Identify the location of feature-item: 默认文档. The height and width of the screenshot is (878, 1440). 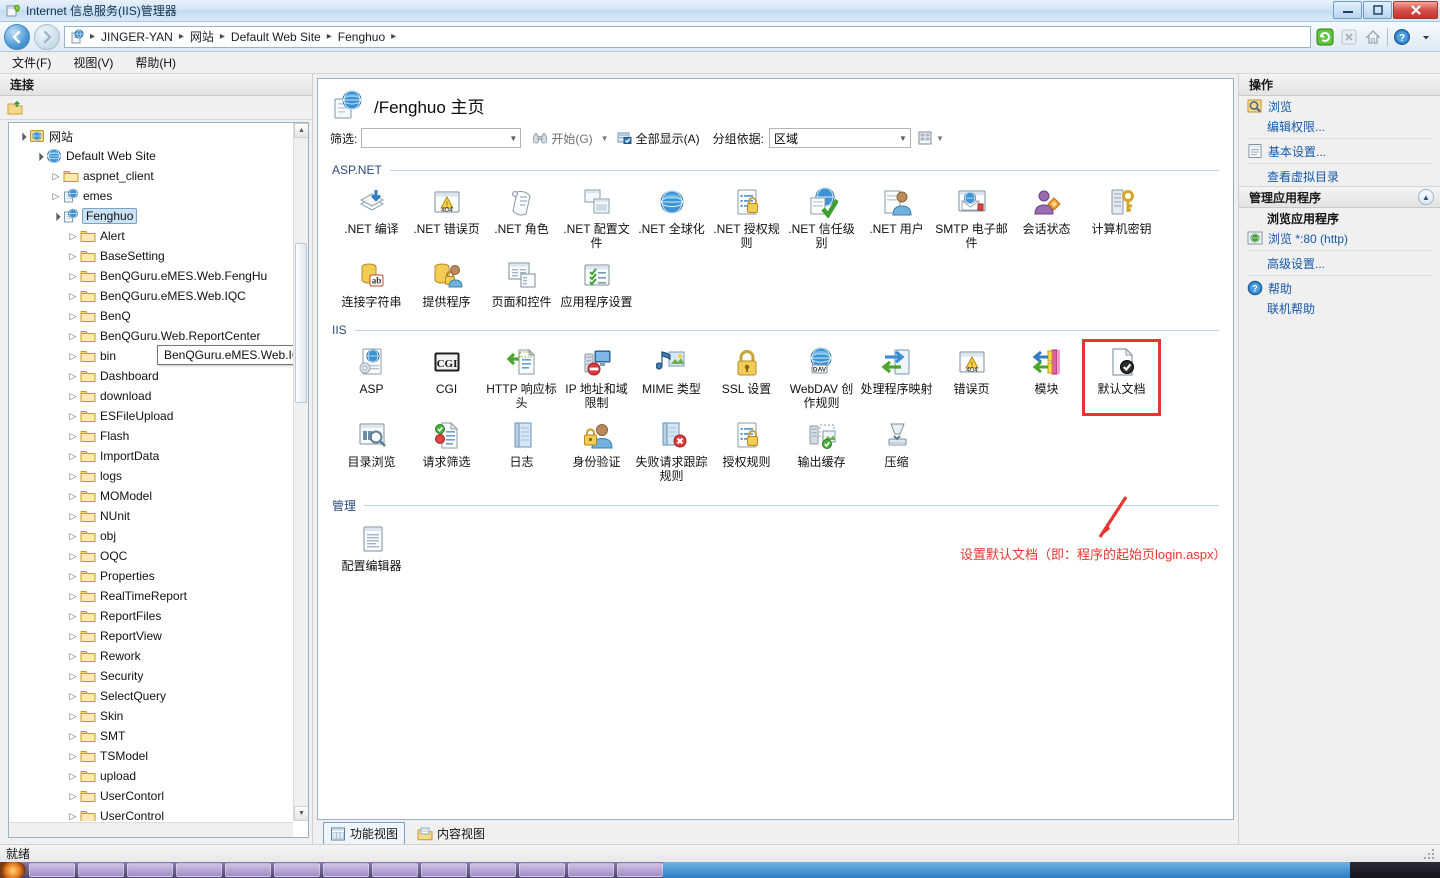
(1121, 377).